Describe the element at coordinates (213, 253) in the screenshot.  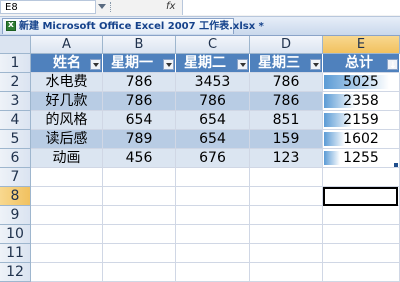
I see `cell-C11` at that location.